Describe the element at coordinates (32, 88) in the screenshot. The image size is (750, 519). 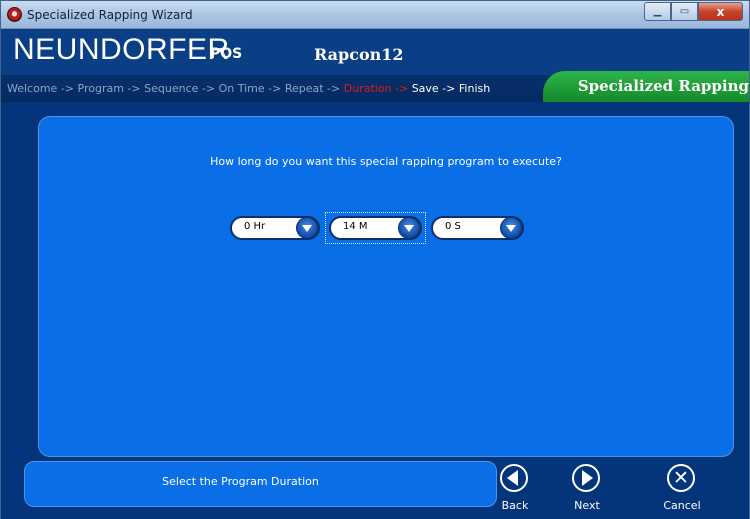
I see `breadcrumb-step-welcome: Welcome` at that location.